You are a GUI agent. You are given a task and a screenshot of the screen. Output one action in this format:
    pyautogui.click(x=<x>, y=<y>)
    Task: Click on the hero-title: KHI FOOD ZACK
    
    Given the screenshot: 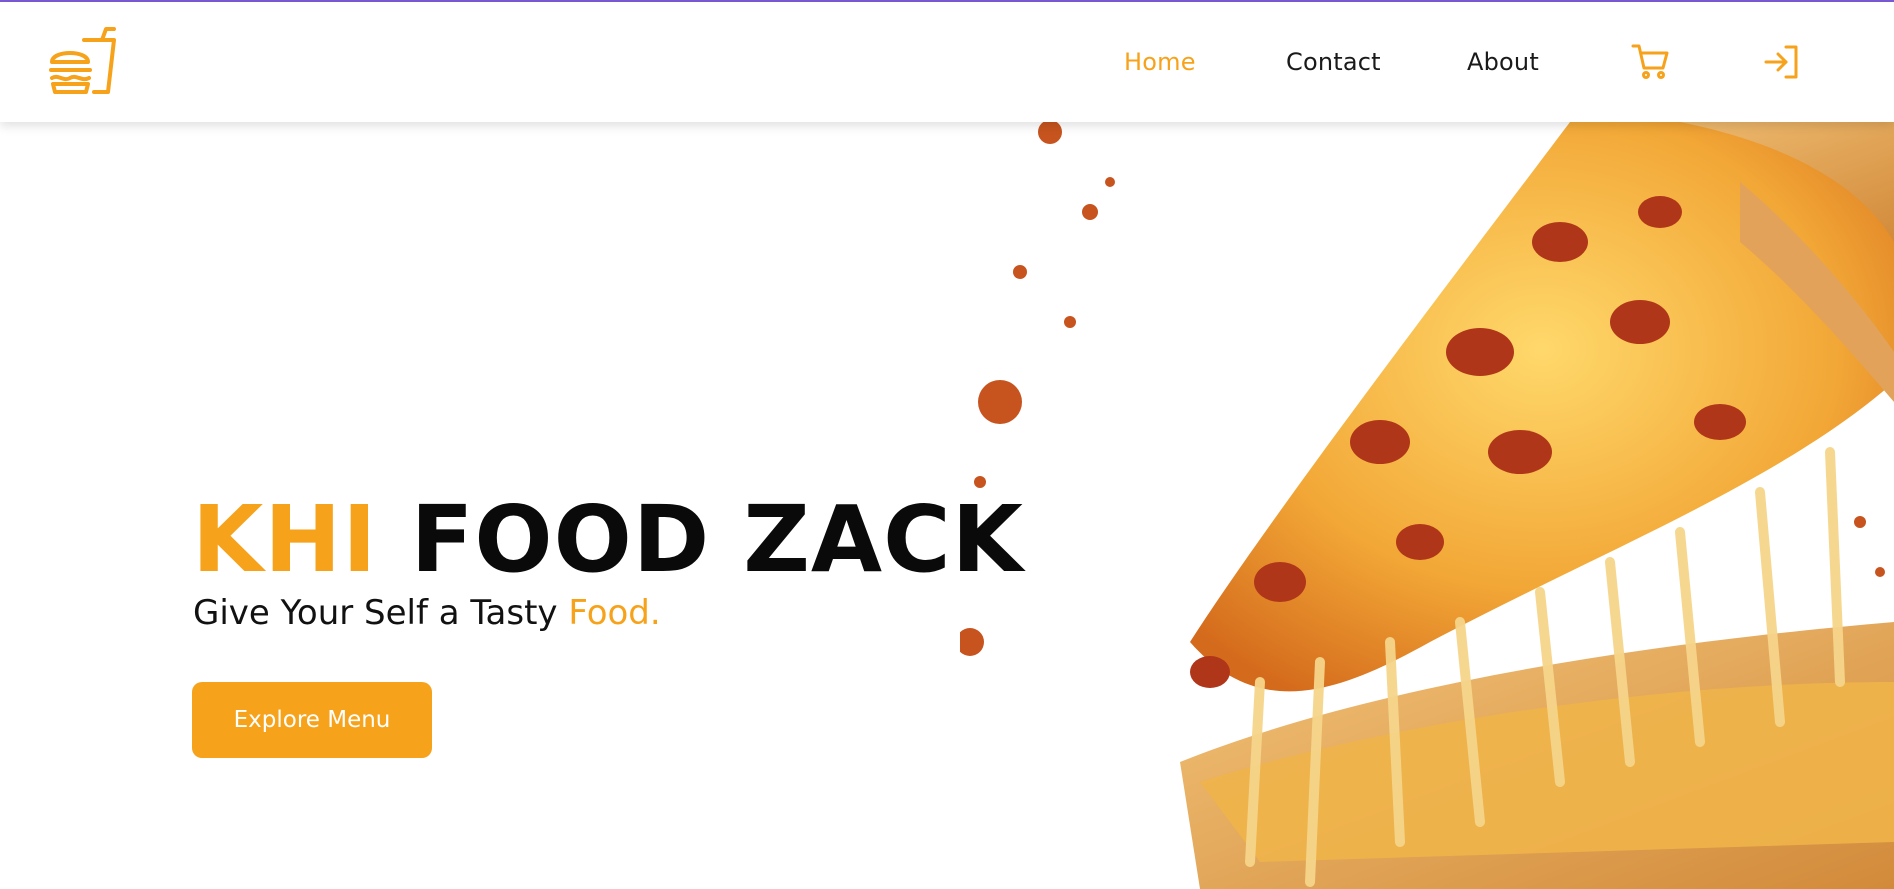 What is the action you would take?
    pyautogui.click(x=608, y=540)
    